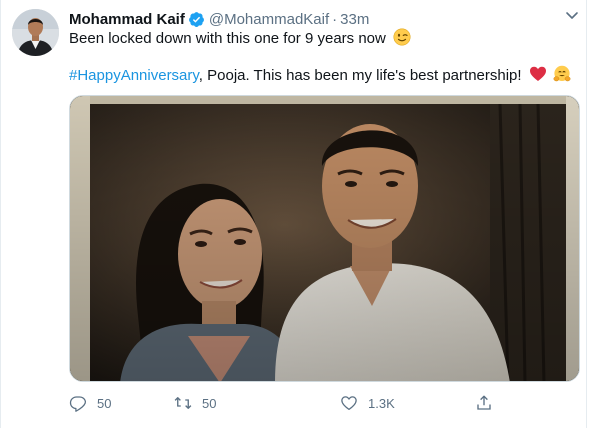  I want to click on red-heart-emoji, so click(538, 77).